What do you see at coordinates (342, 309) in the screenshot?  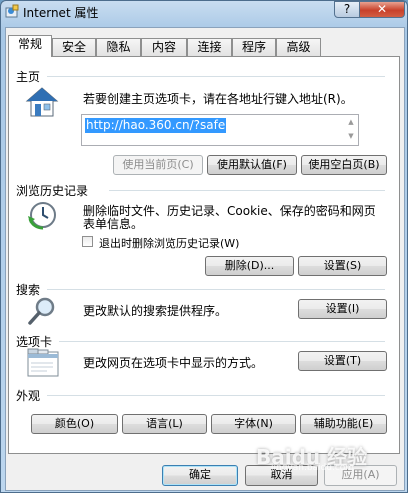 I see `search-settings-button: 设置(I)` at bounding box center [342, 309].